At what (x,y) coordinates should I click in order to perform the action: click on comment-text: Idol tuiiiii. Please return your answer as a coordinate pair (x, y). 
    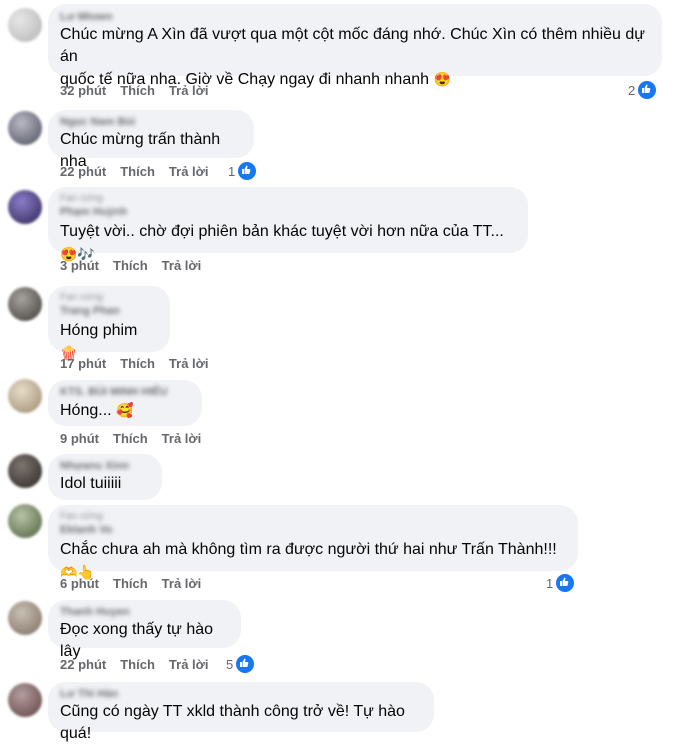
    Looking at the image, I should click on (91, 483).